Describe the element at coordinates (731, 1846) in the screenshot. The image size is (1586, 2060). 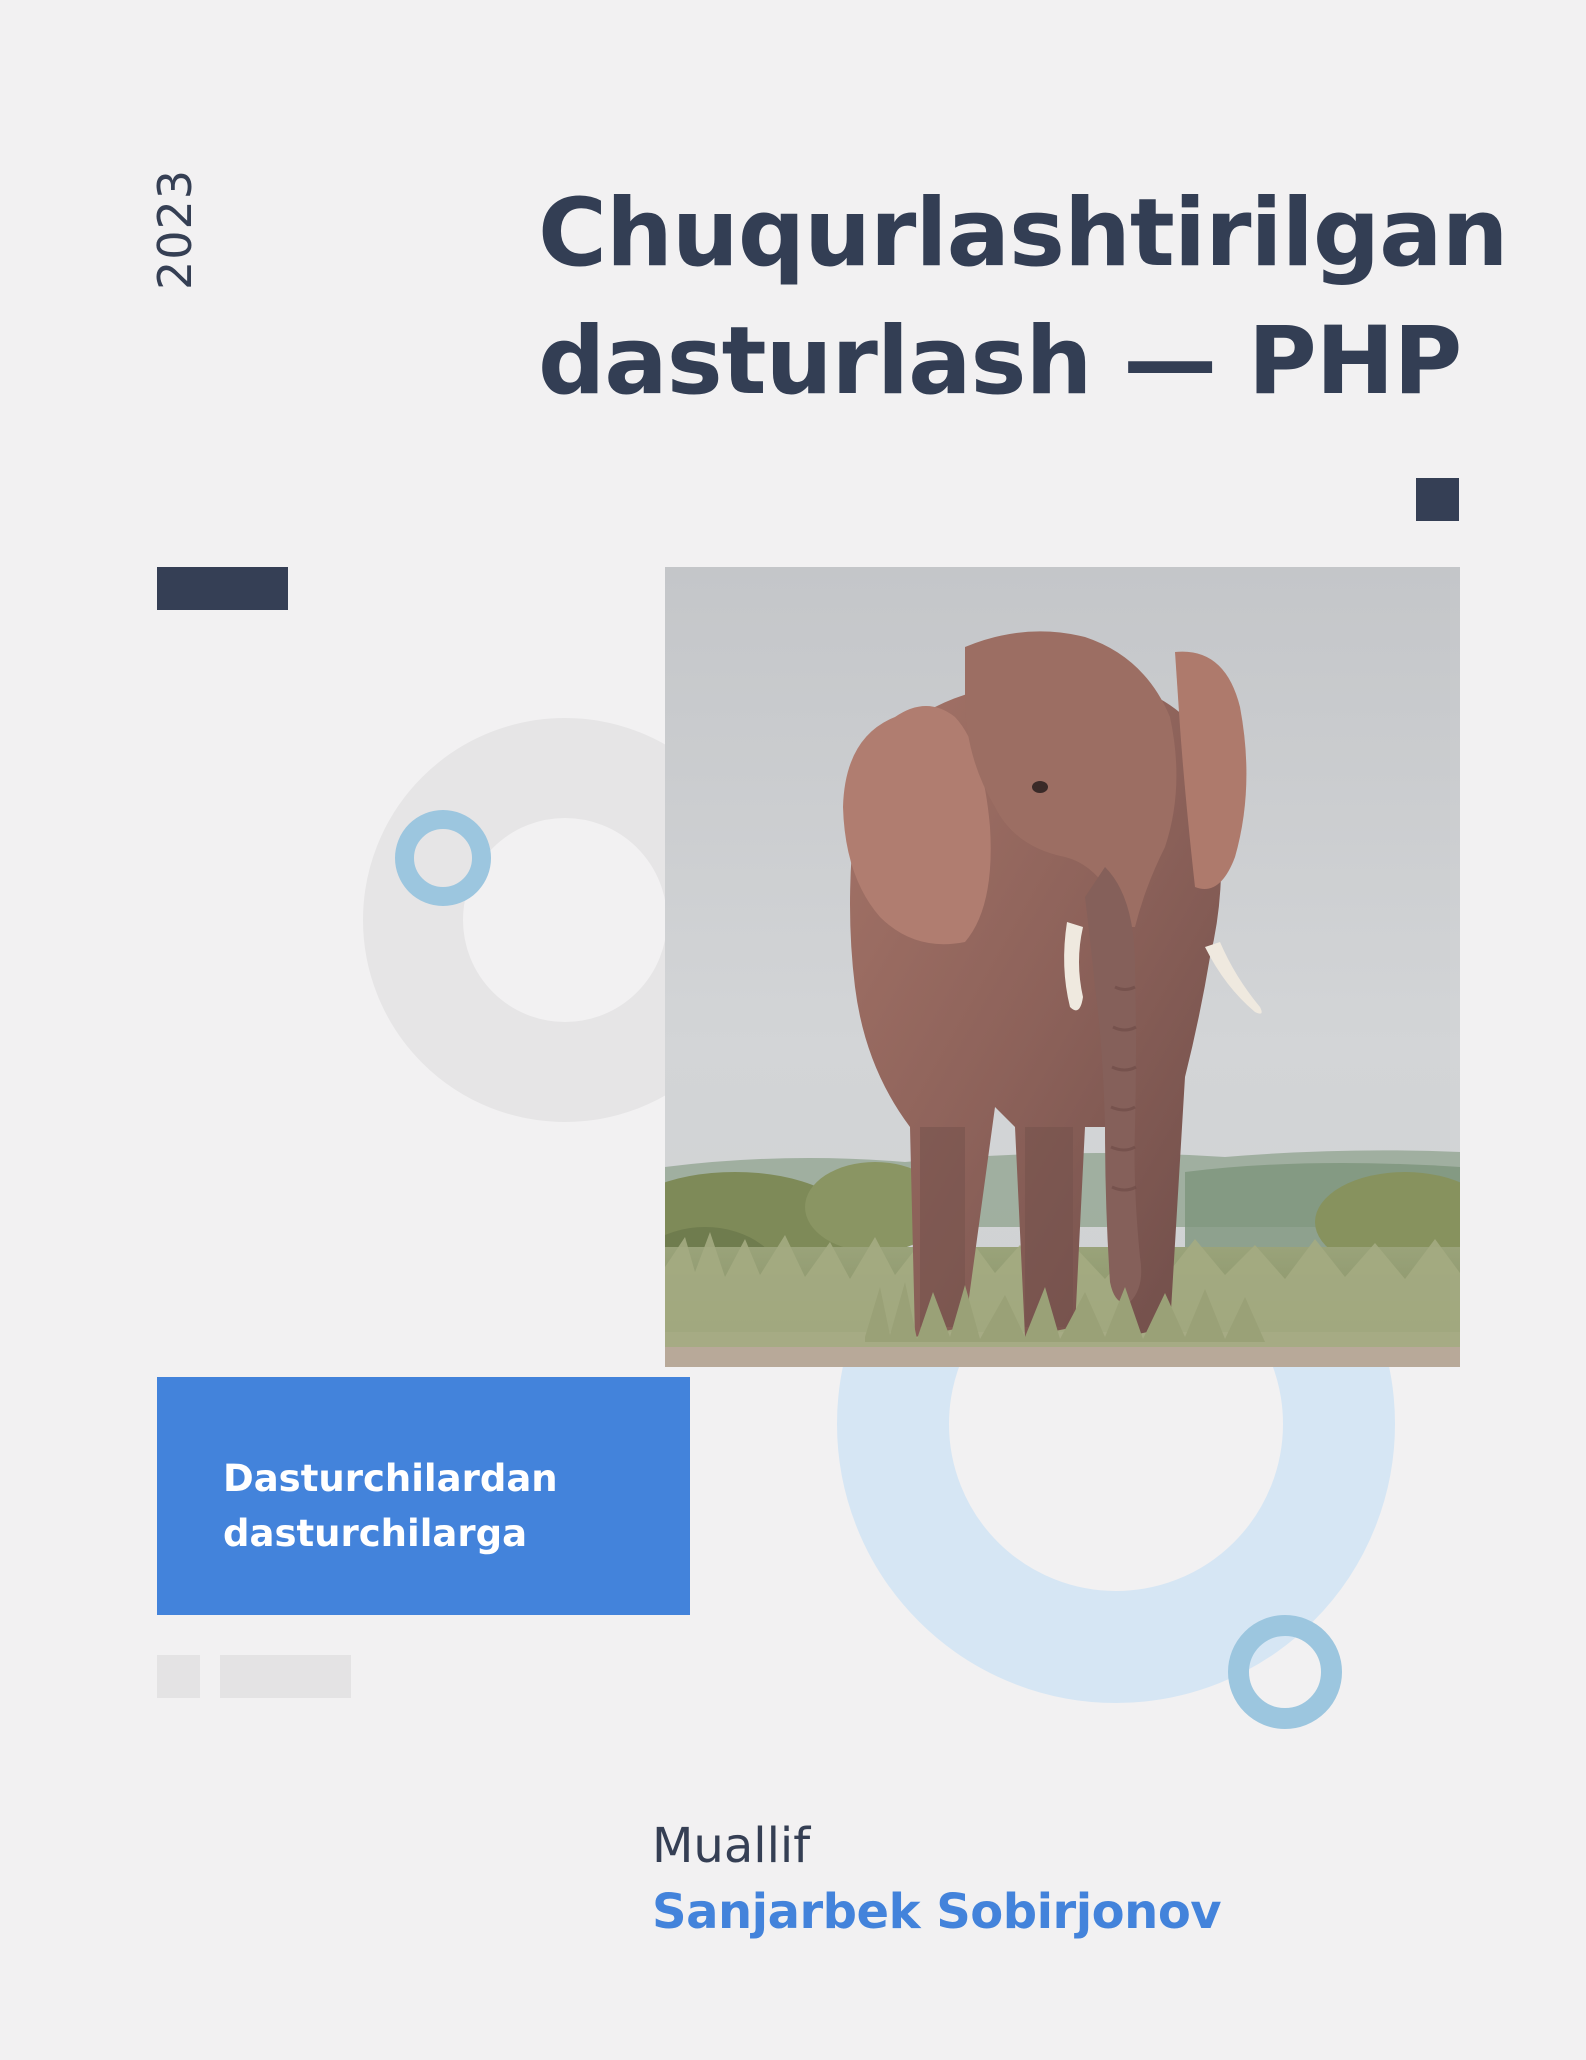
I see `author-label: Muallif` at that location.